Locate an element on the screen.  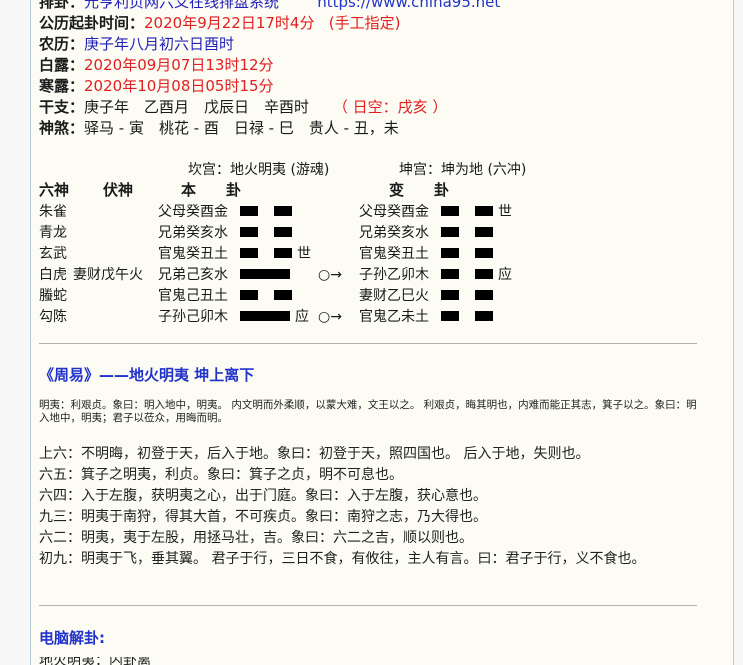
header-bian-gua: 变 卦 is located at coordinates (419, 190).